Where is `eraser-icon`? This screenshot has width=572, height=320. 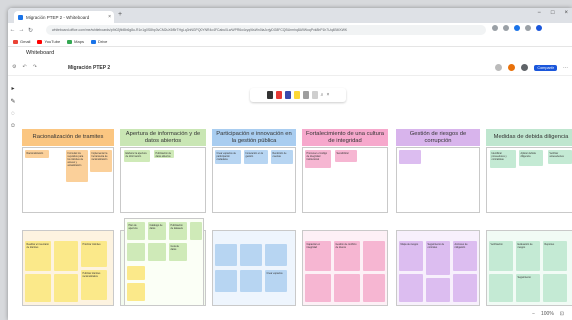
eraser-icon is located at coordinates (305, 95).